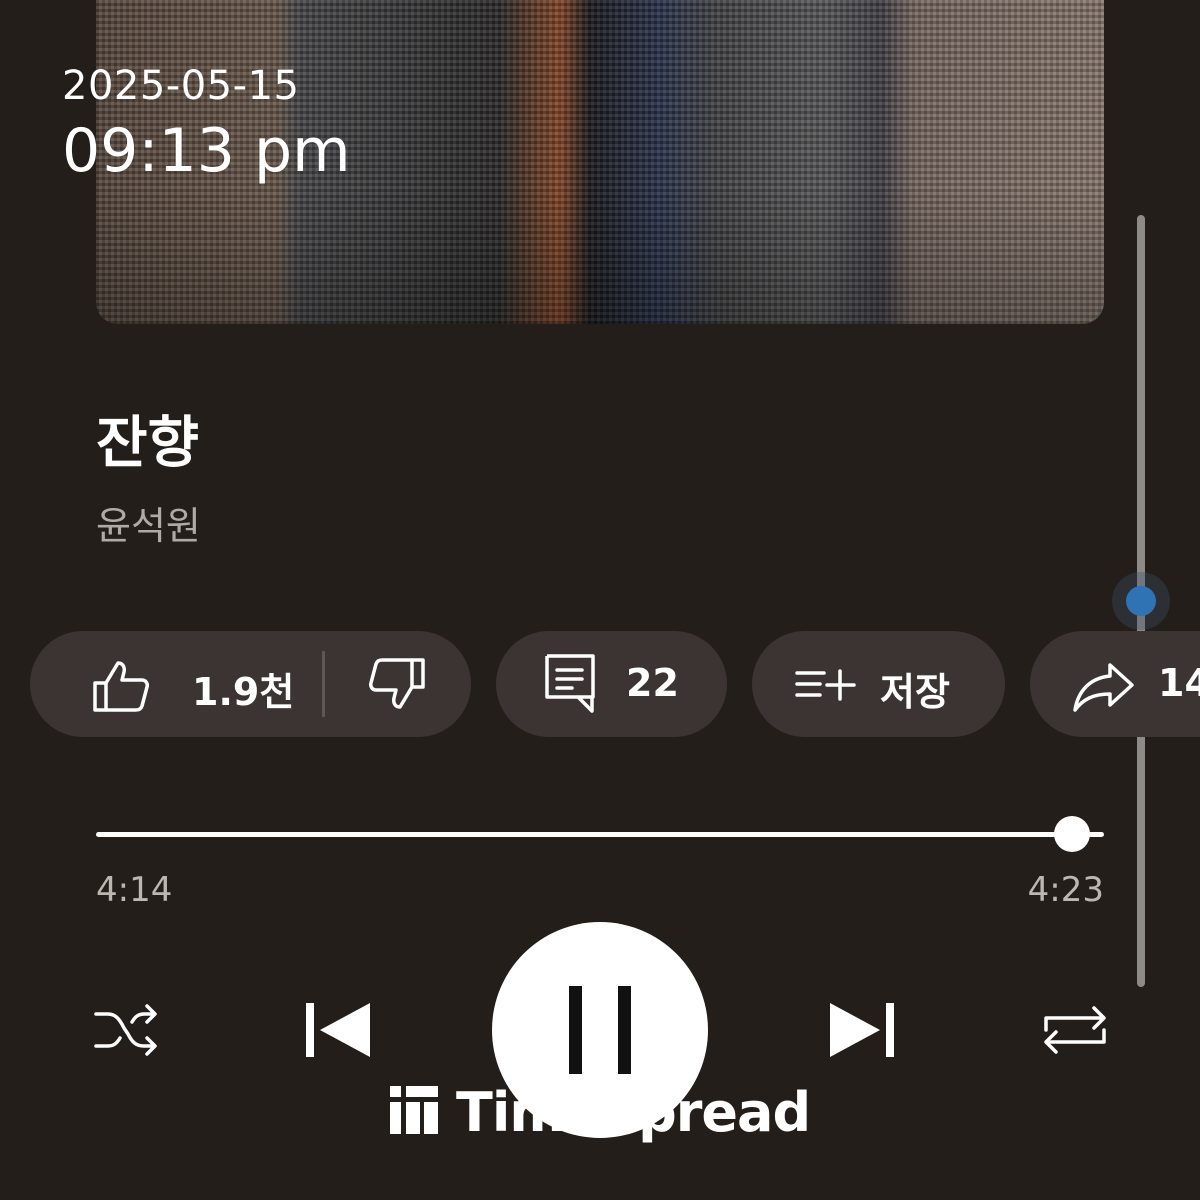 This screenshot has height=1200, width=1200. I want to click on total-time: 4:23, so click(1065, 890).